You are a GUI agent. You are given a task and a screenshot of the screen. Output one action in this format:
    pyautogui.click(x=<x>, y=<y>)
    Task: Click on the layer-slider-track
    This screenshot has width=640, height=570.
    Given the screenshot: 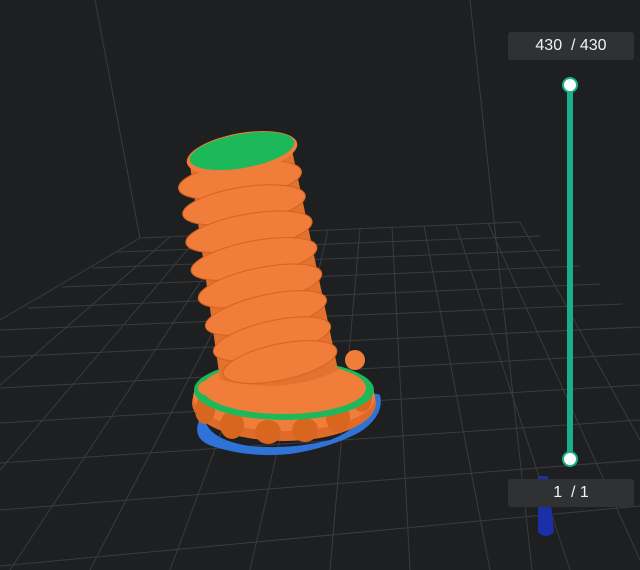 What is the action you would take?
    pyautogui.click(x=570, y=271)
    